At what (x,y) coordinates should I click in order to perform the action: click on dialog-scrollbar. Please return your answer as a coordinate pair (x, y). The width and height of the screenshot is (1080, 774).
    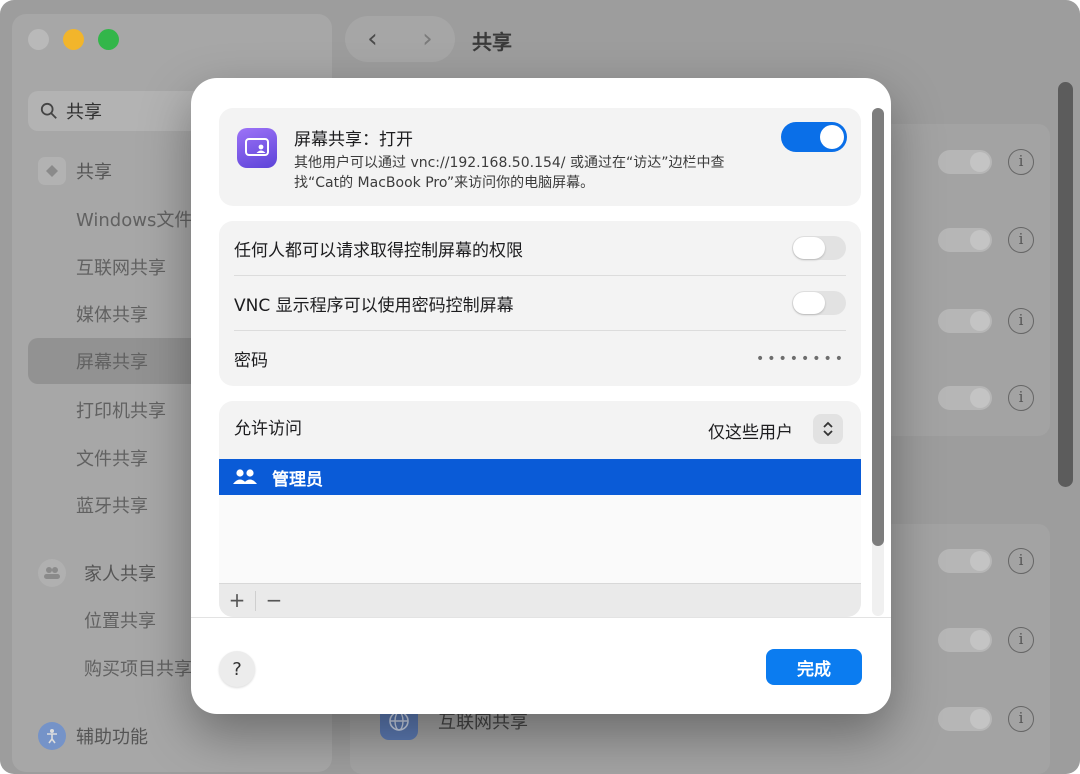
    Looking at the image, I should click on (878, 362).